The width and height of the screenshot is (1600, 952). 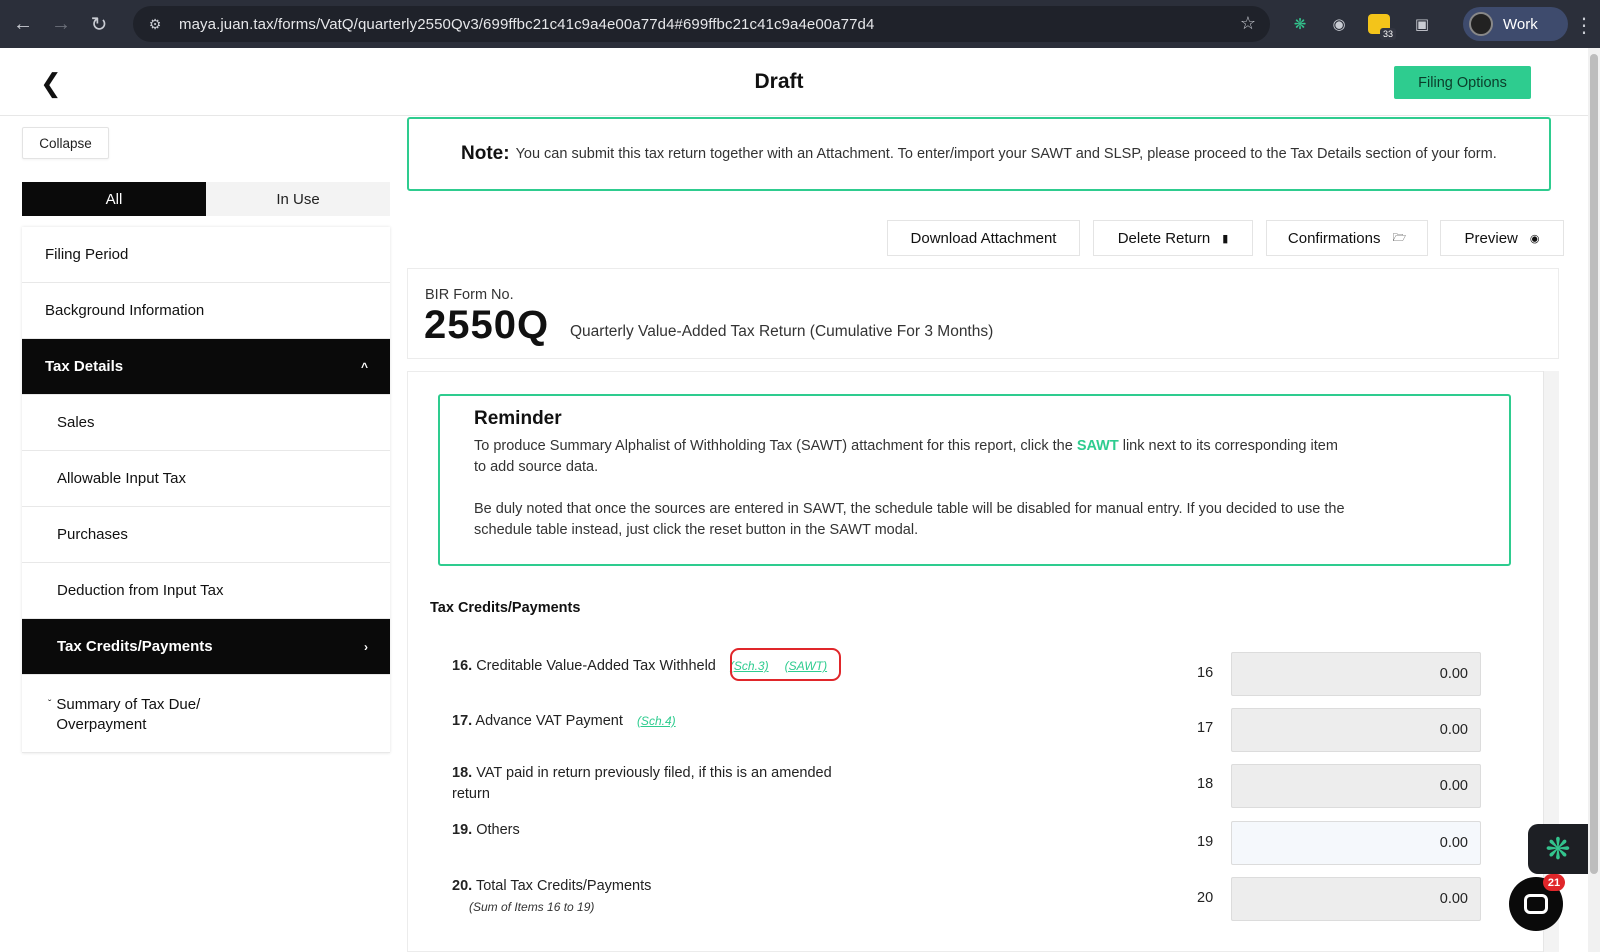 I want to click on chatgpt-extension-icon: ❋, so click(x=1300, y=24).